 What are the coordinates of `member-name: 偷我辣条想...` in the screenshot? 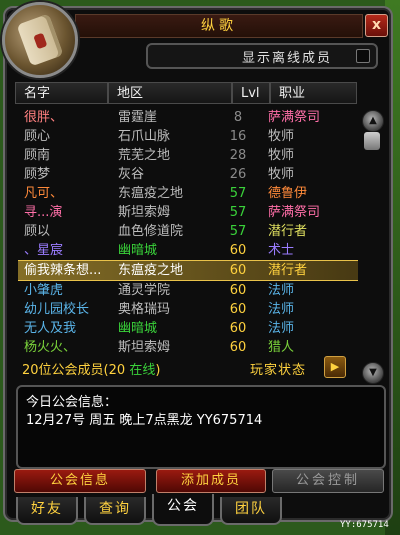 It's located at (63, 270).